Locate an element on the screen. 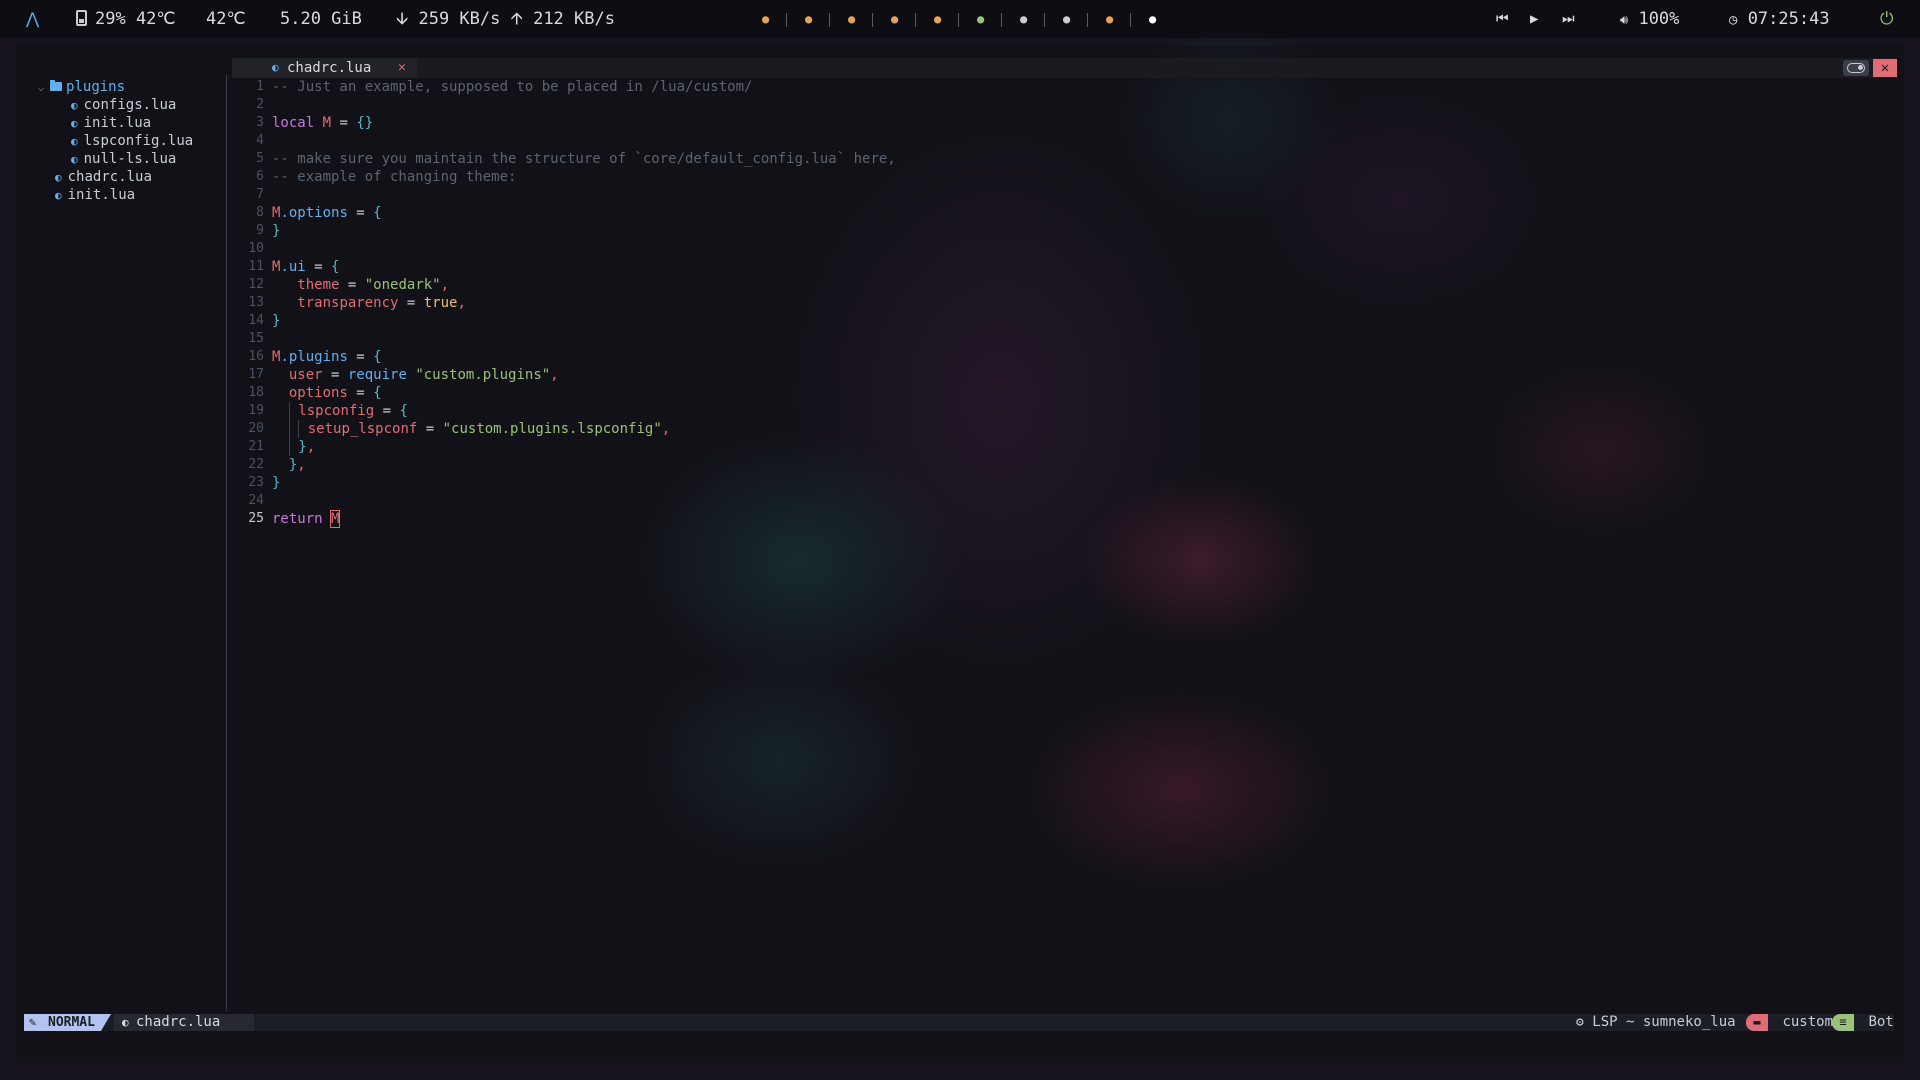 The height and width of the screenshot is (1080, 1920). theme-toggle-icon is located at coordinates (1856, 68).